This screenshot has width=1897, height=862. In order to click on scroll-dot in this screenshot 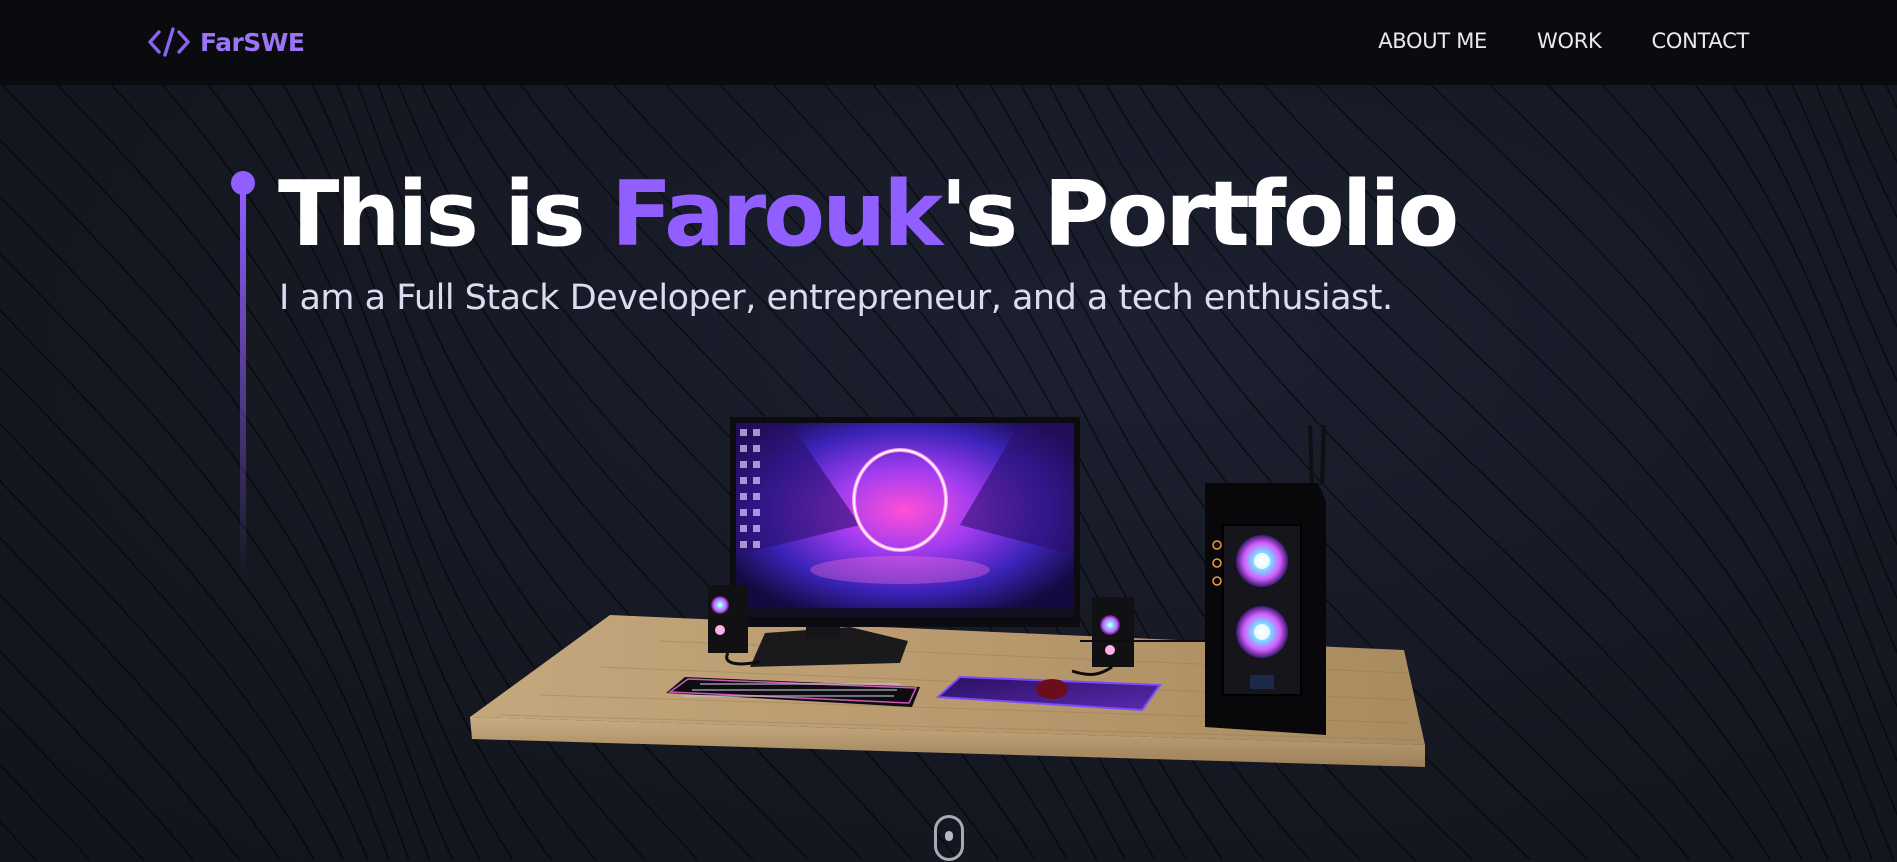, I will do `click(949, 836)`.